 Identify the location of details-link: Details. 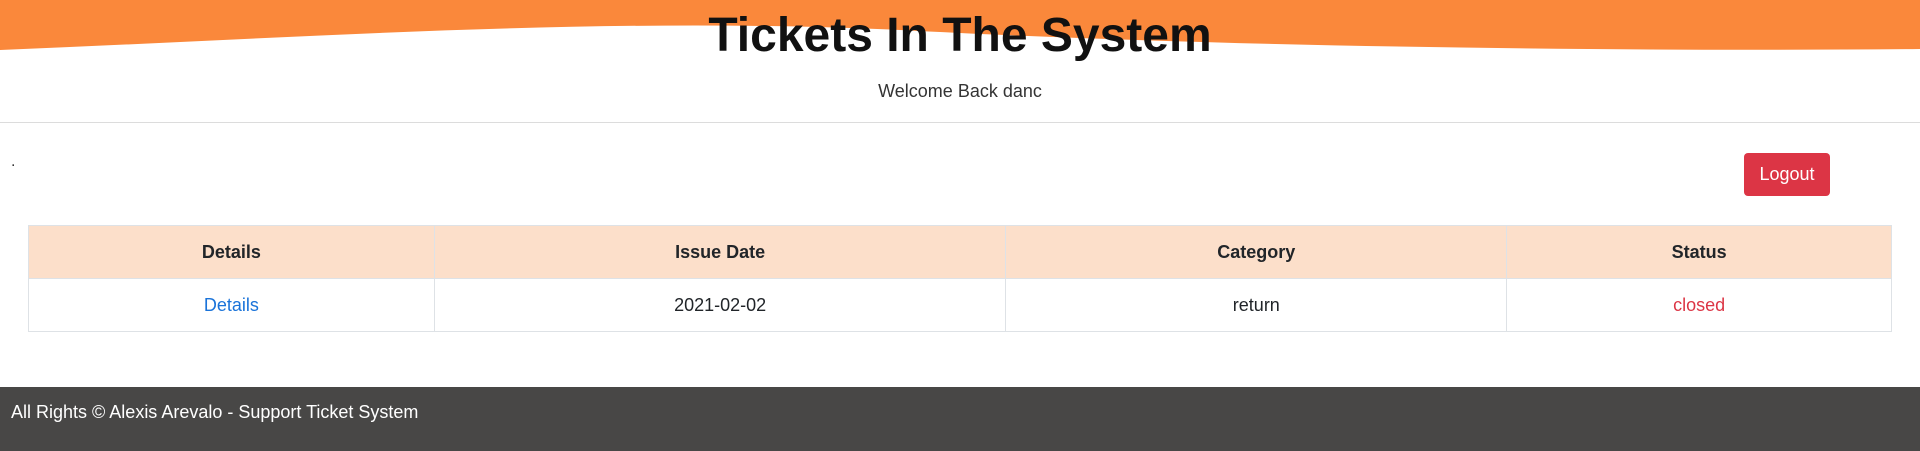
(231, 305).